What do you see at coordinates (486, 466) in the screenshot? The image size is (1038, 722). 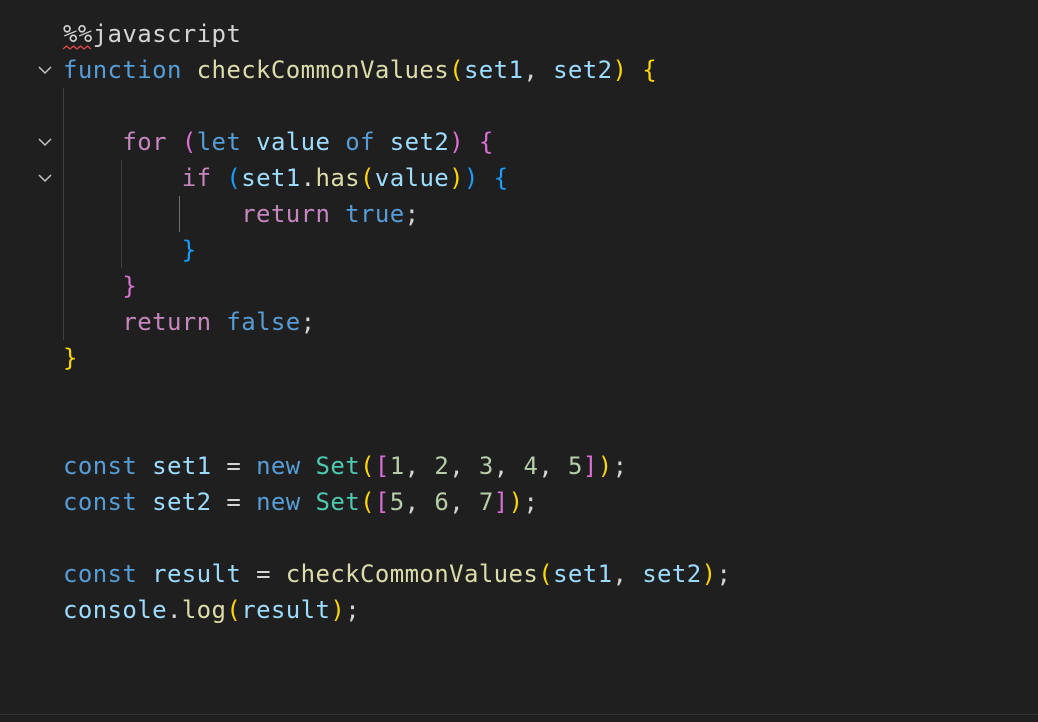 I see `number-literal: 3` at bounding box center [486, 466].